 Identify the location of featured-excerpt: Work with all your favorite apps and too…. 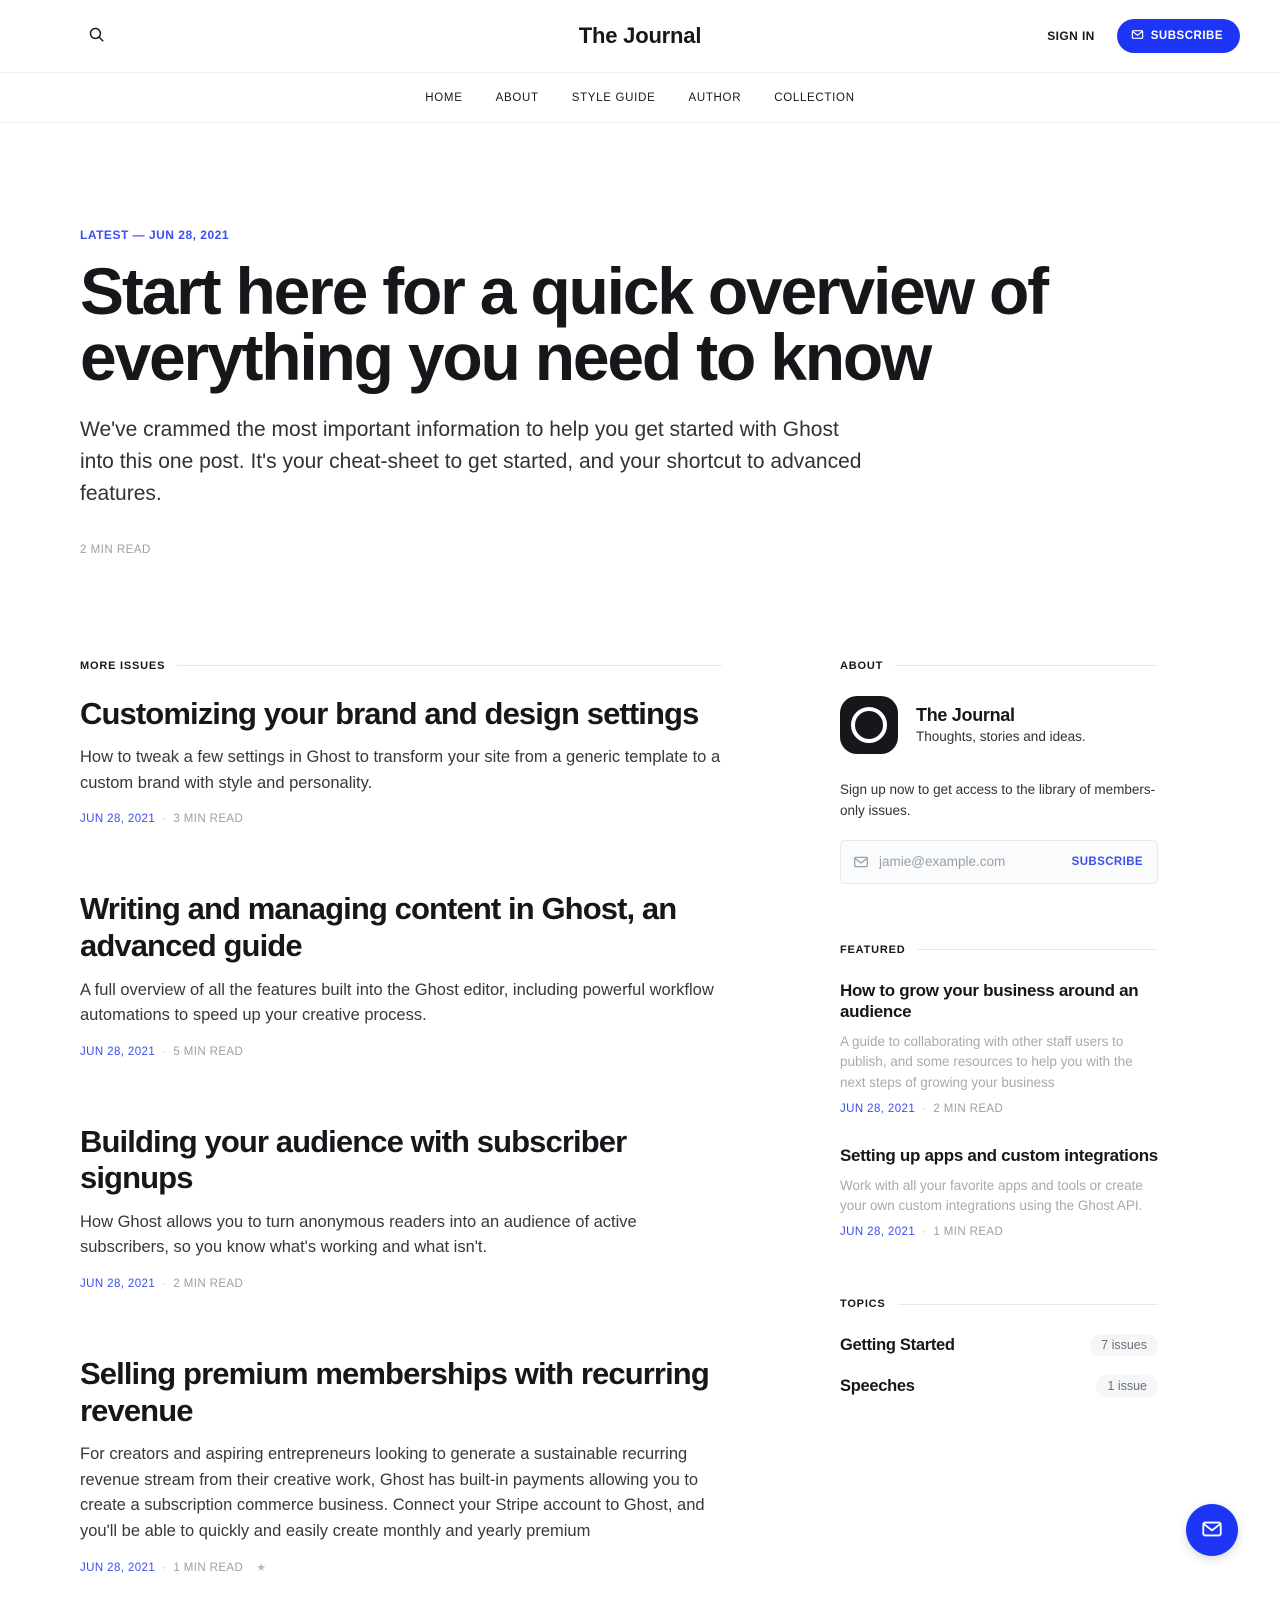
(991, 1195).